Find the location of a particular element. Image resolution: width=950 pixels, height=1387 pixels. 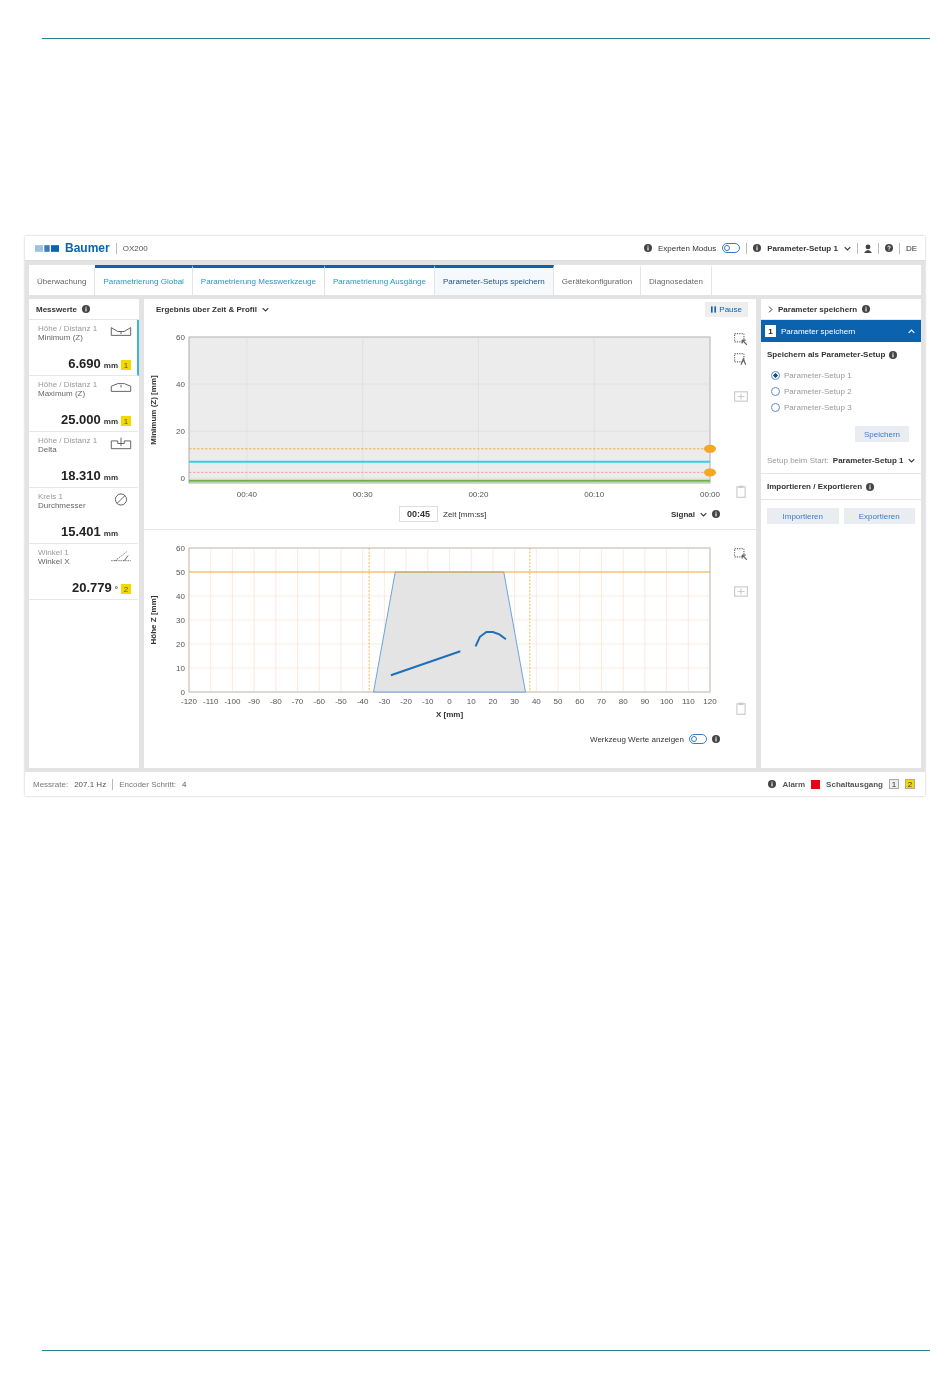

tick-label: -120 is located at coordinates (189, 701).